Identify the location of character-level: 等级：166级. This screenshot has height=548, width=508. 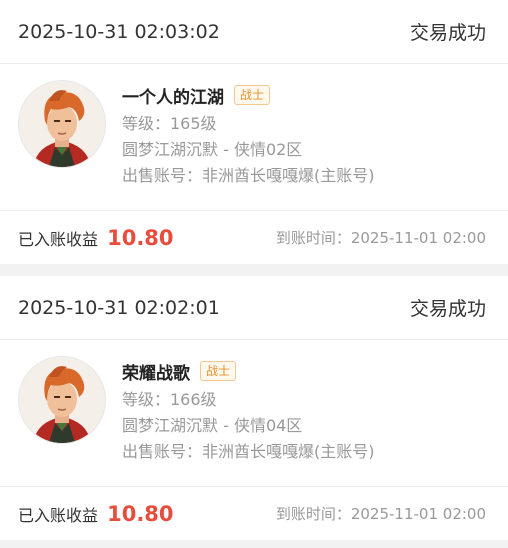
(169, 399).